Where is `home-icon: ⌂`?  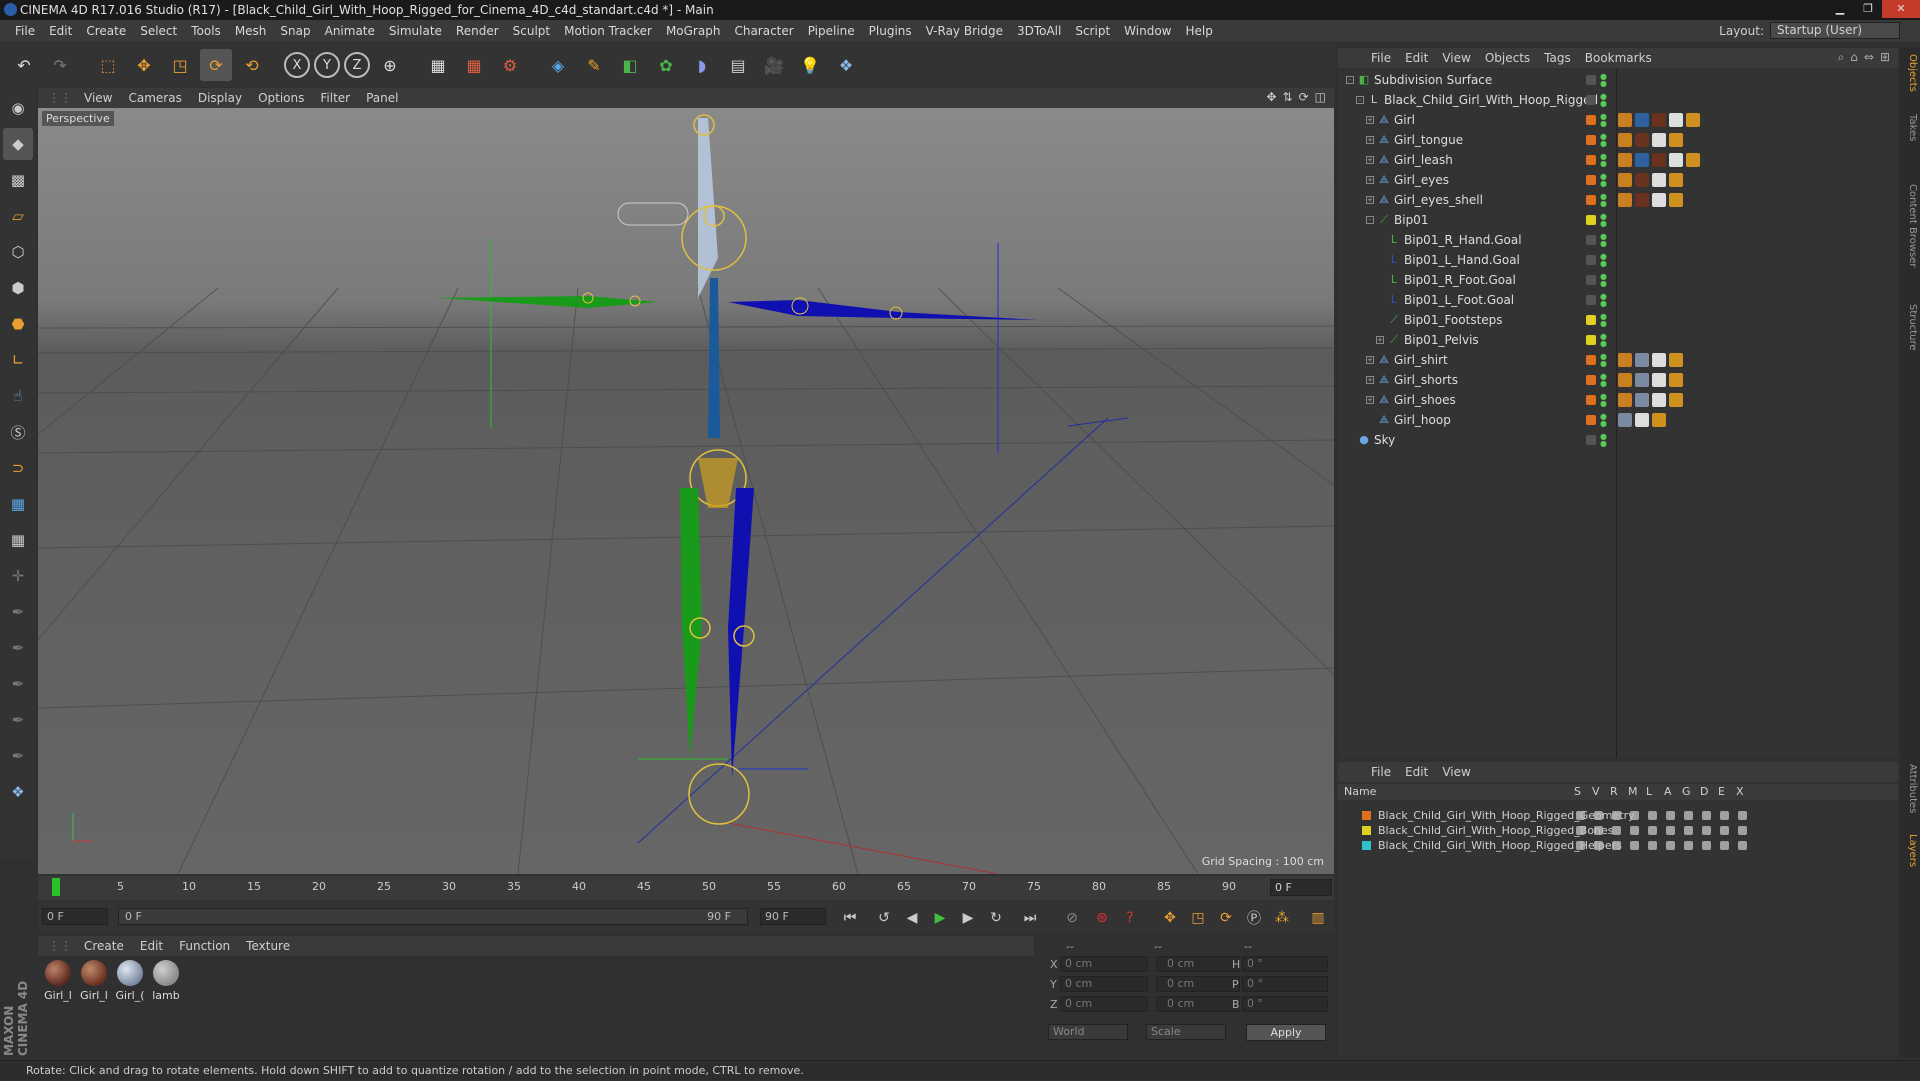 home-icon: ⌂ is located at coordinates (1854, 57).